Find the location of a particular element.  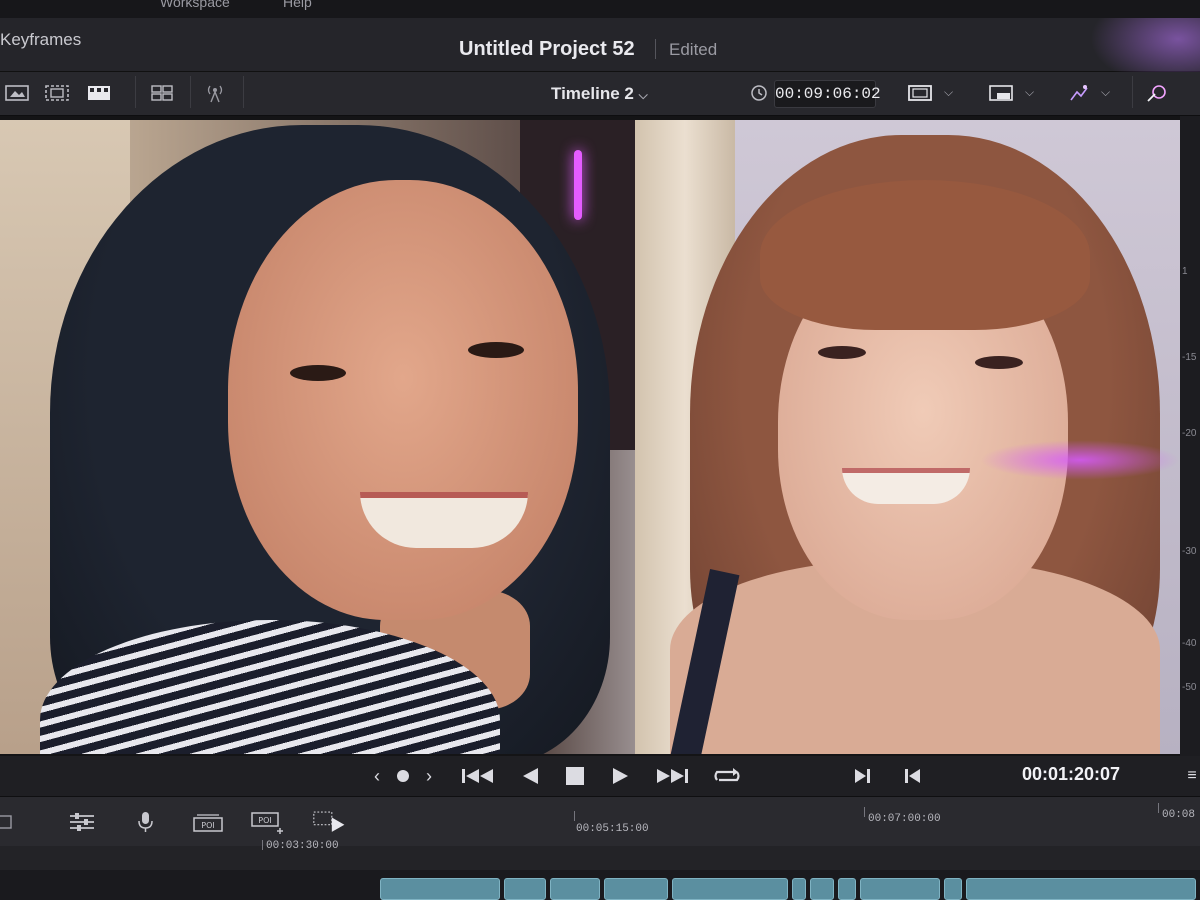

hq-icon is located at coordinates (1001, 93).